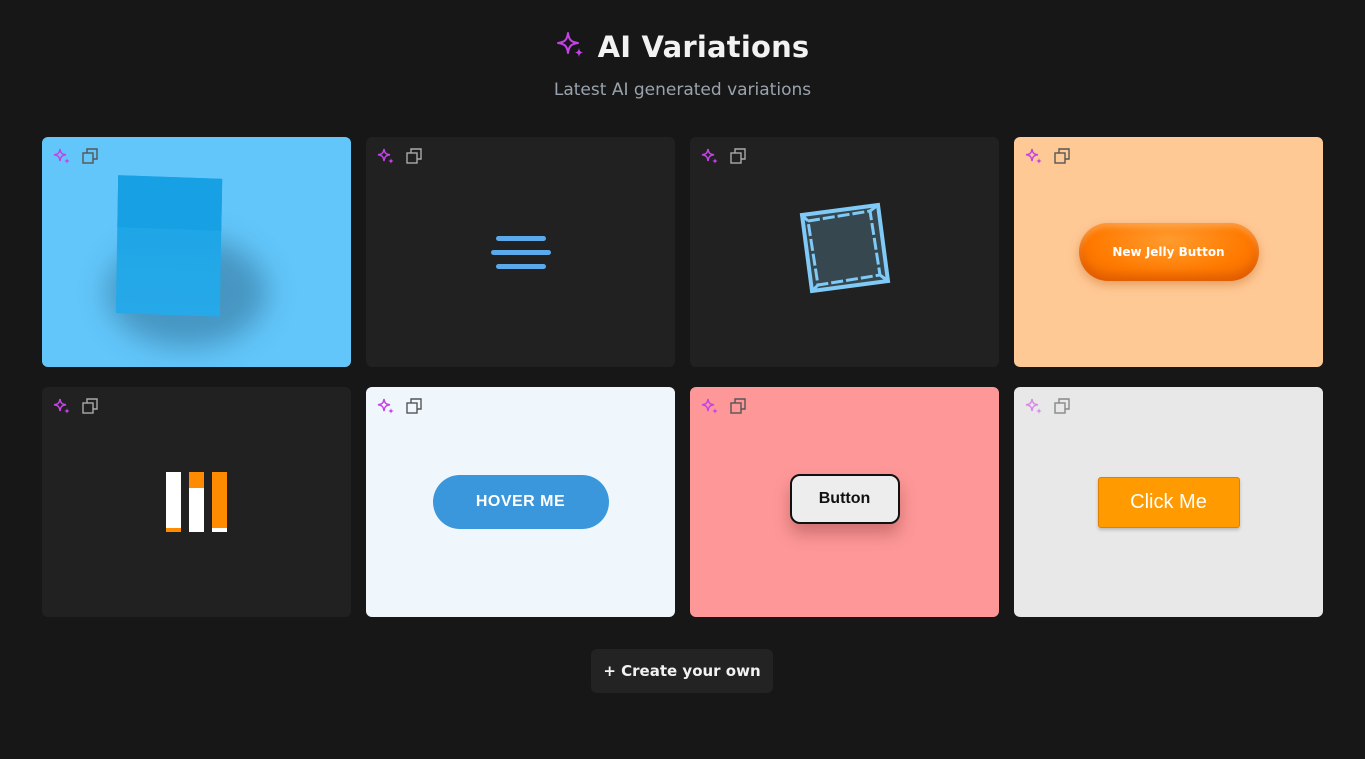 The width and height of the screenshot is (1365, 759). I want to click on variation-card-wireframe-cube, so click(844, 252).